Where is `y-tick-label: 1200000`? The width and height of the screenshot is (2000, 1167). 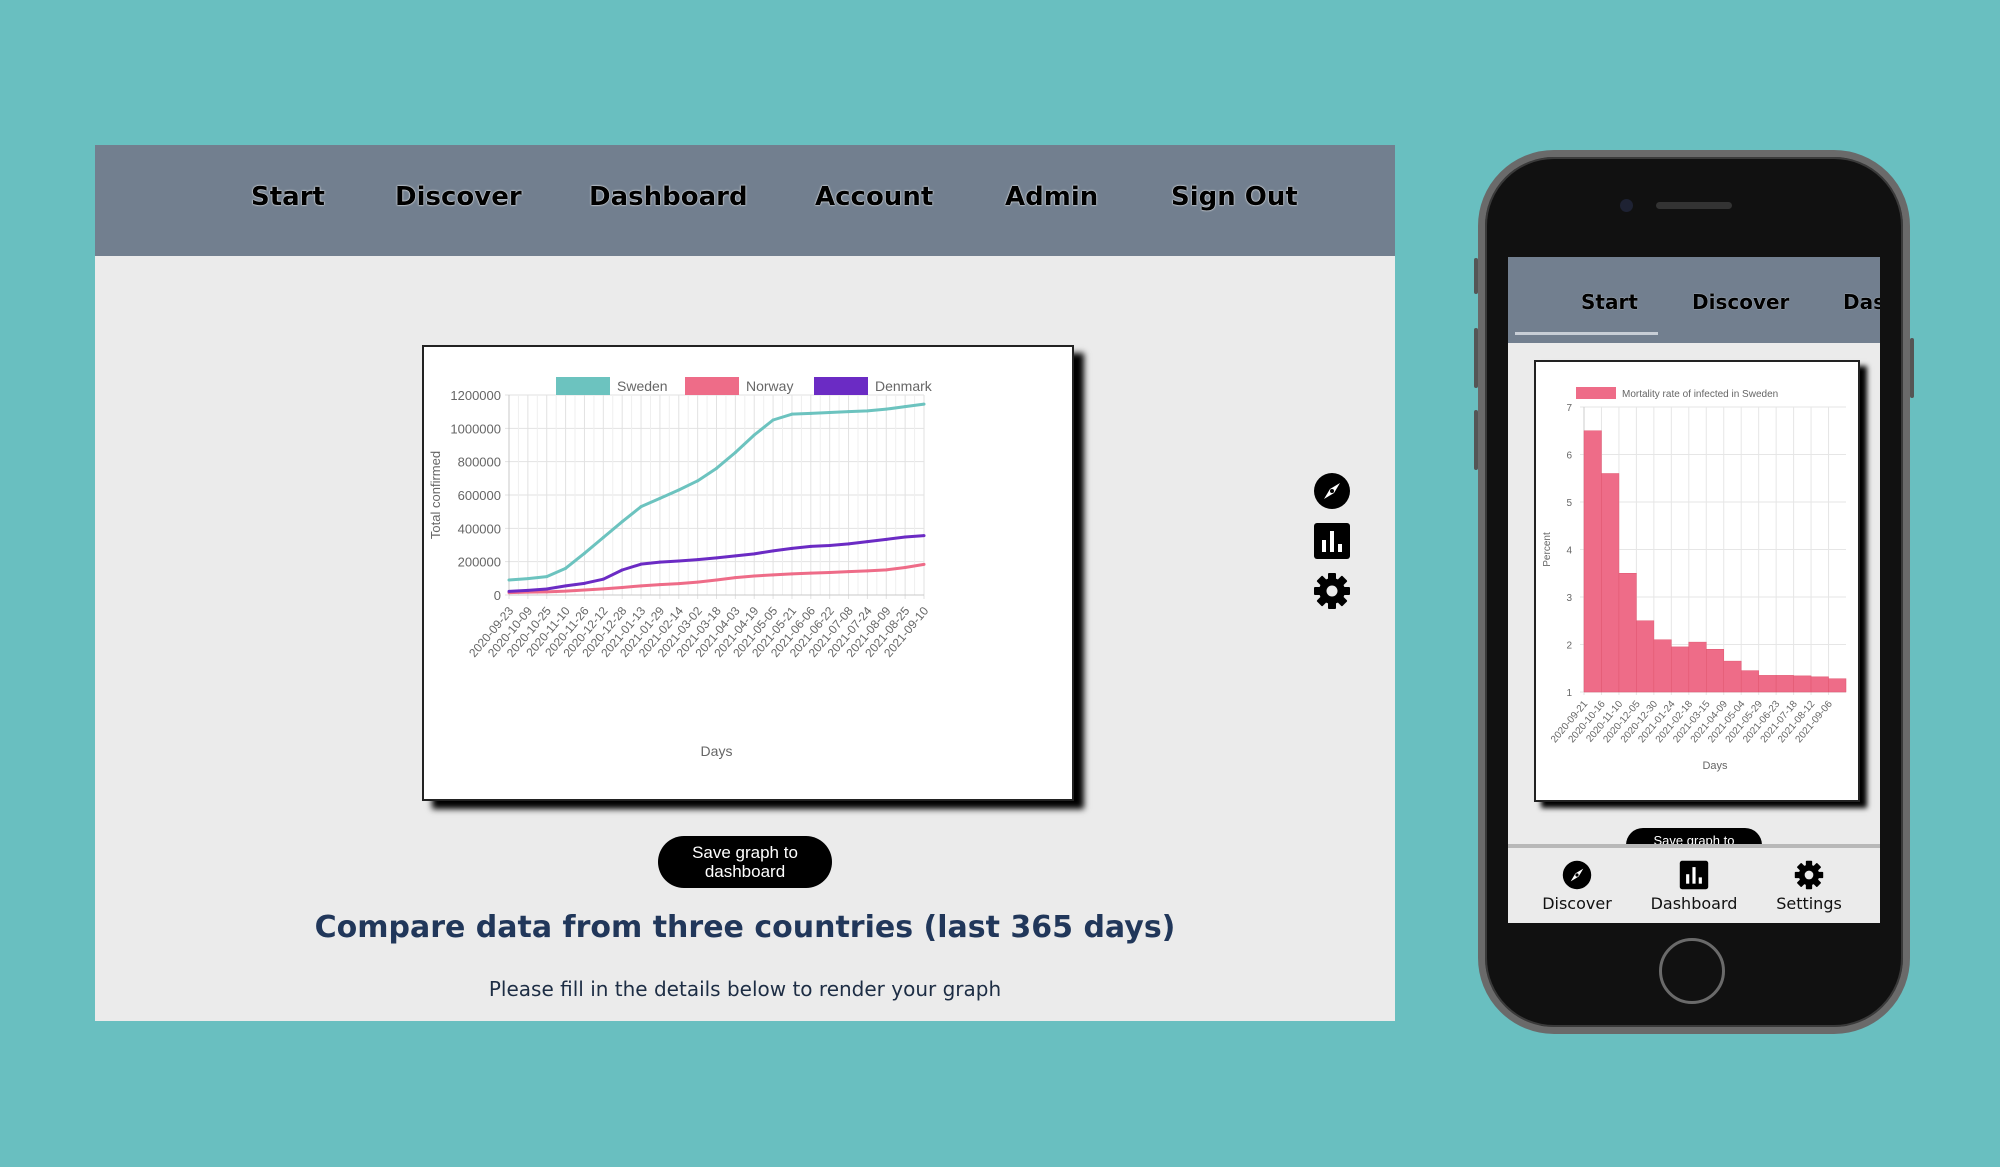 y-tick-label: 1200000 is located at coordinates (475, 395).